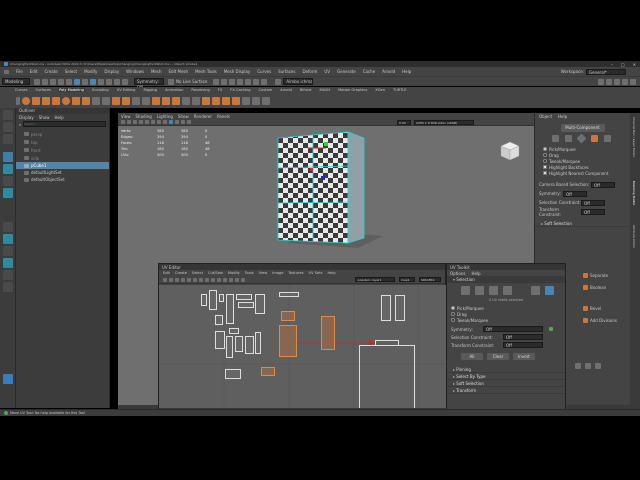 The image size is (640, 480). I want to click on uv-tile-dropdown: <pastel> layer1, so click(375, 279).